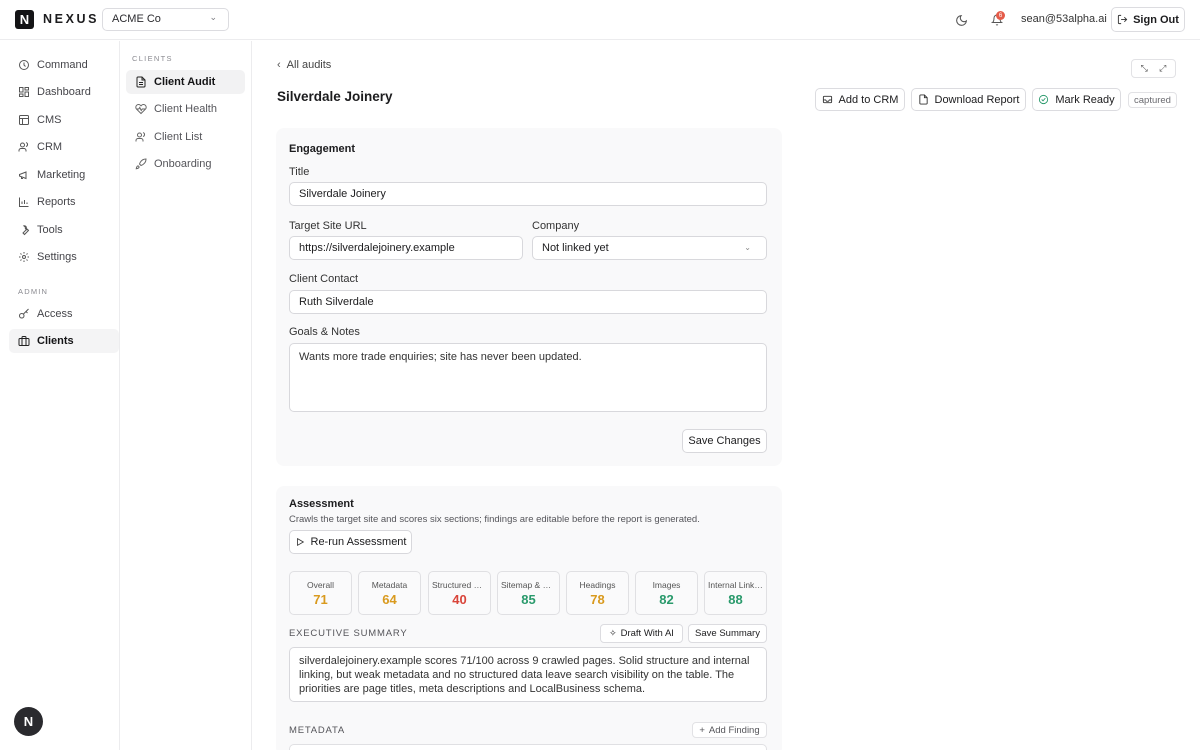 The height and width of the screenshot is (750, 1200). Describe the element at coordinates (23, 175) in the screenshot. I see `megaphone-icon` at that location.